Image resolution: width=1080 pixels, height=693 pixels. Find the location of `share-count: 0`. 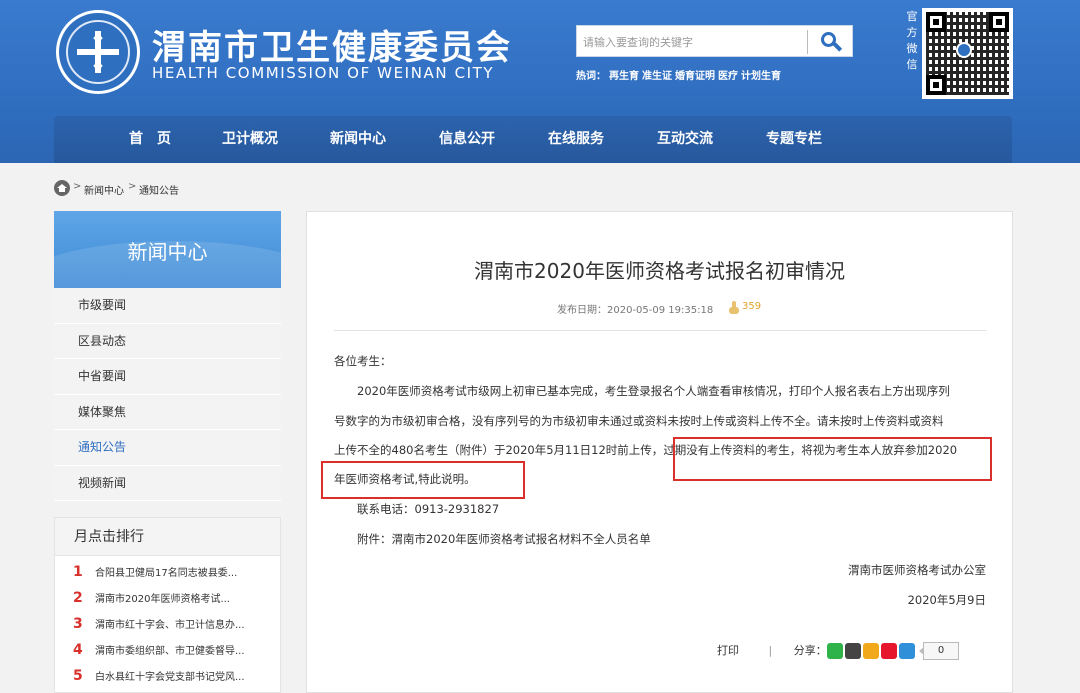

share-count: 0 is located at coordinates (939, 651).